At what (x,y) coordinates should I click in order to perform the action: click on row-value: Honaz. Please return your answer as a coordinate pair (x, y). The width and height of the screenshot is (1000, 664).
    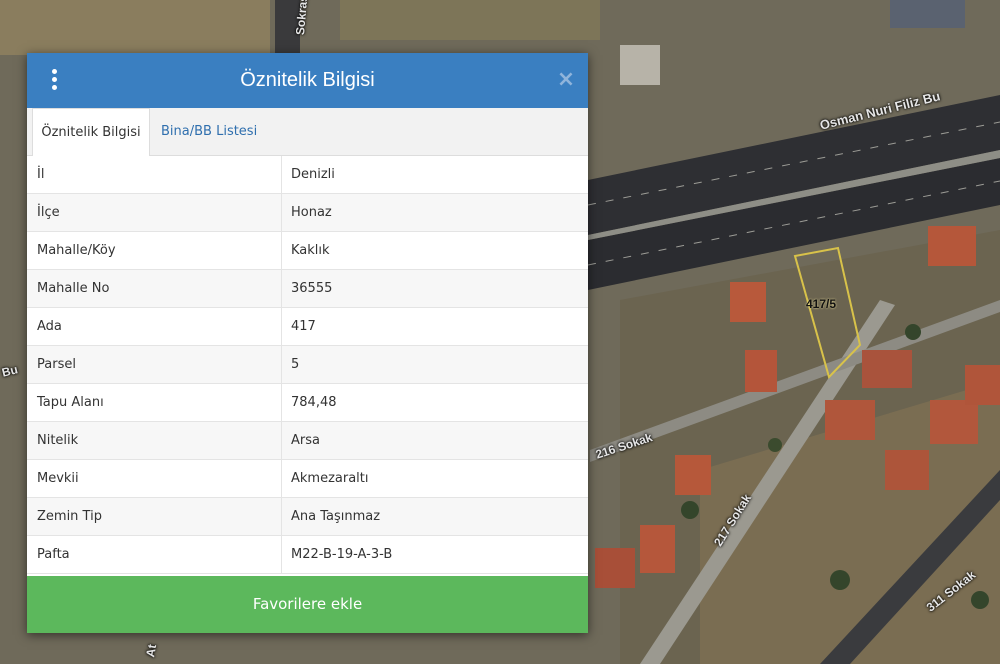
    Looking at the image, I should click on (311, 212).